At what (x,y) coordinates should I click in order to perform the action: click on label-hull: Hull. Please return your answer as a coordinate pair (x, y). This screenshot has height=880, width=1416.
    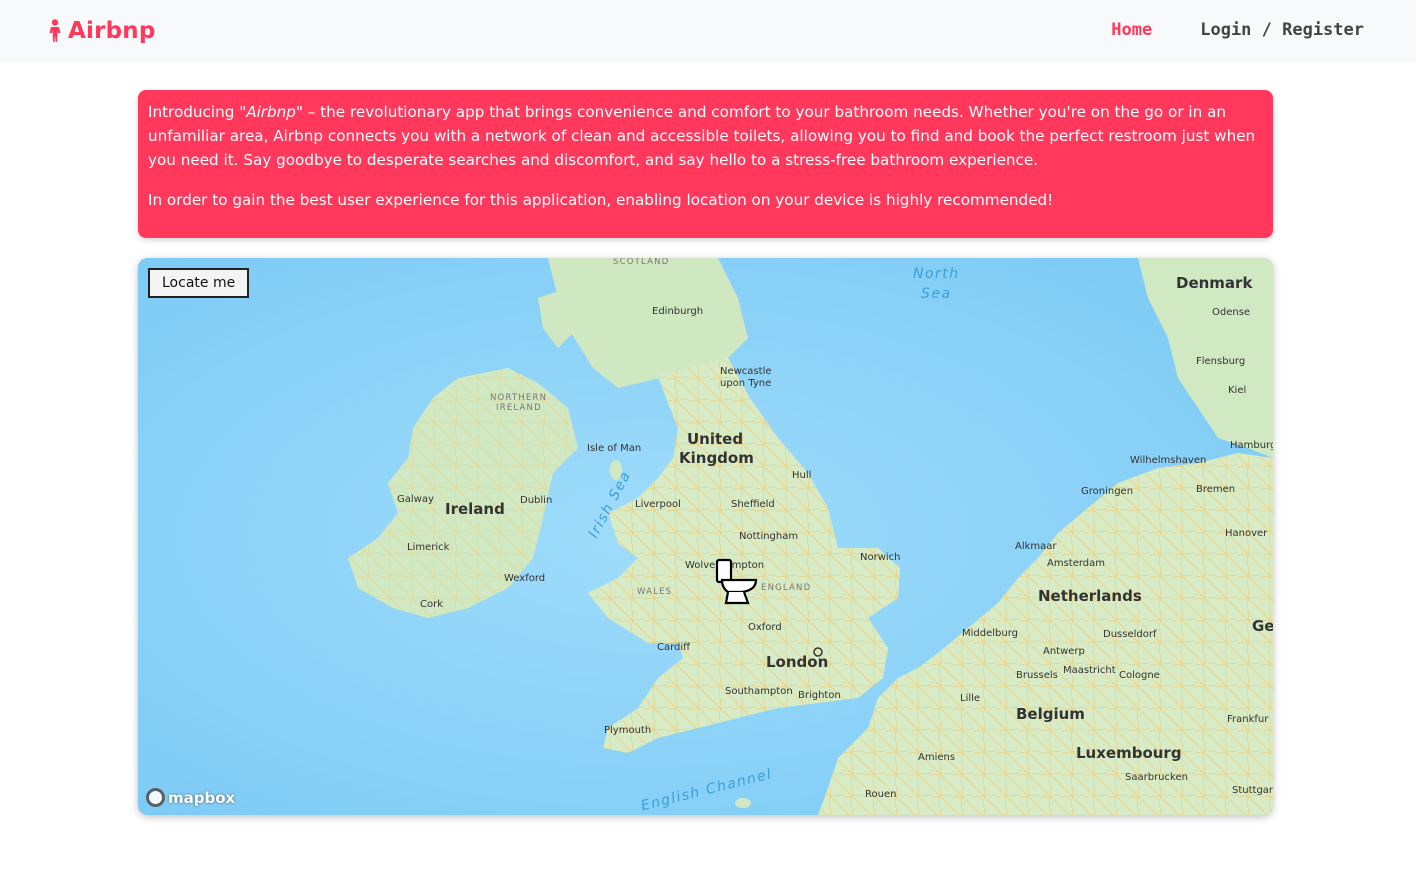
    Looking at the image, I should click on (801, 475).